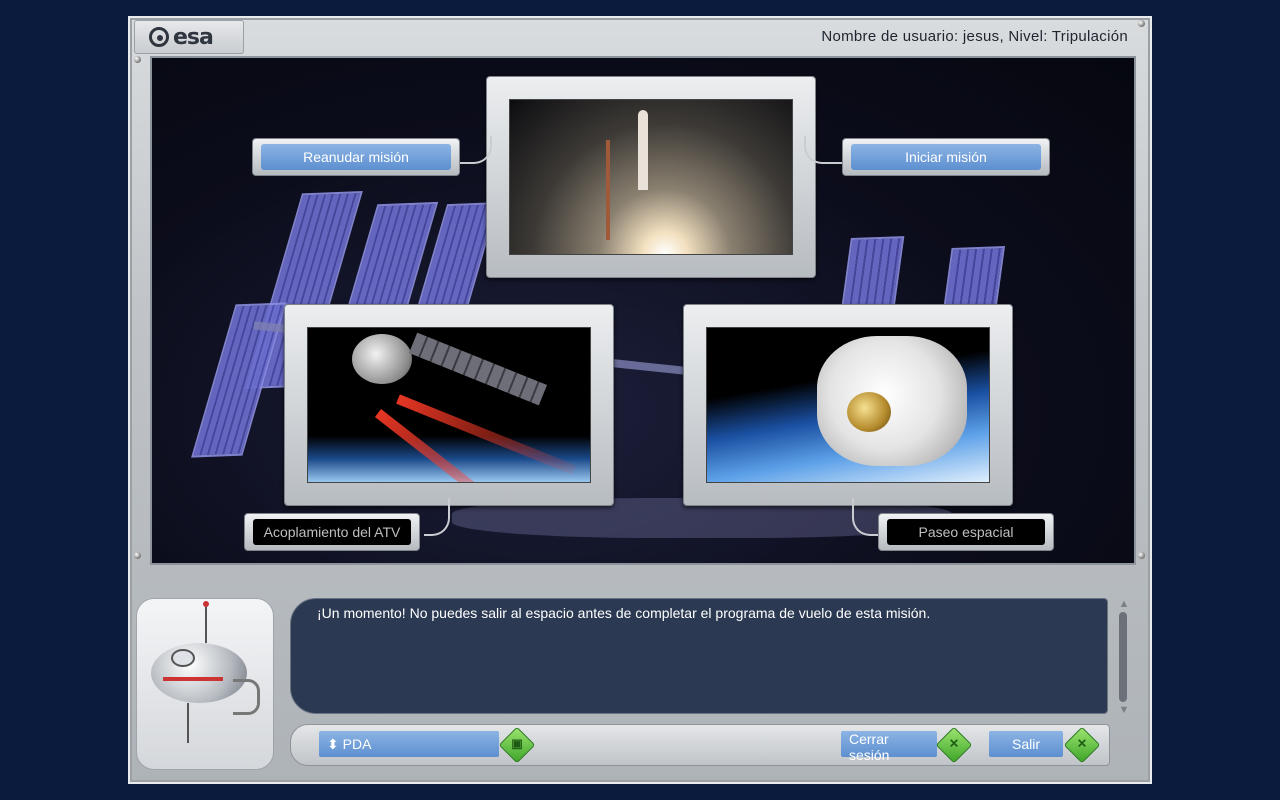  Describe the element at coordinates (486, 434) in the screenshot. I see `laser-beam` at that location.